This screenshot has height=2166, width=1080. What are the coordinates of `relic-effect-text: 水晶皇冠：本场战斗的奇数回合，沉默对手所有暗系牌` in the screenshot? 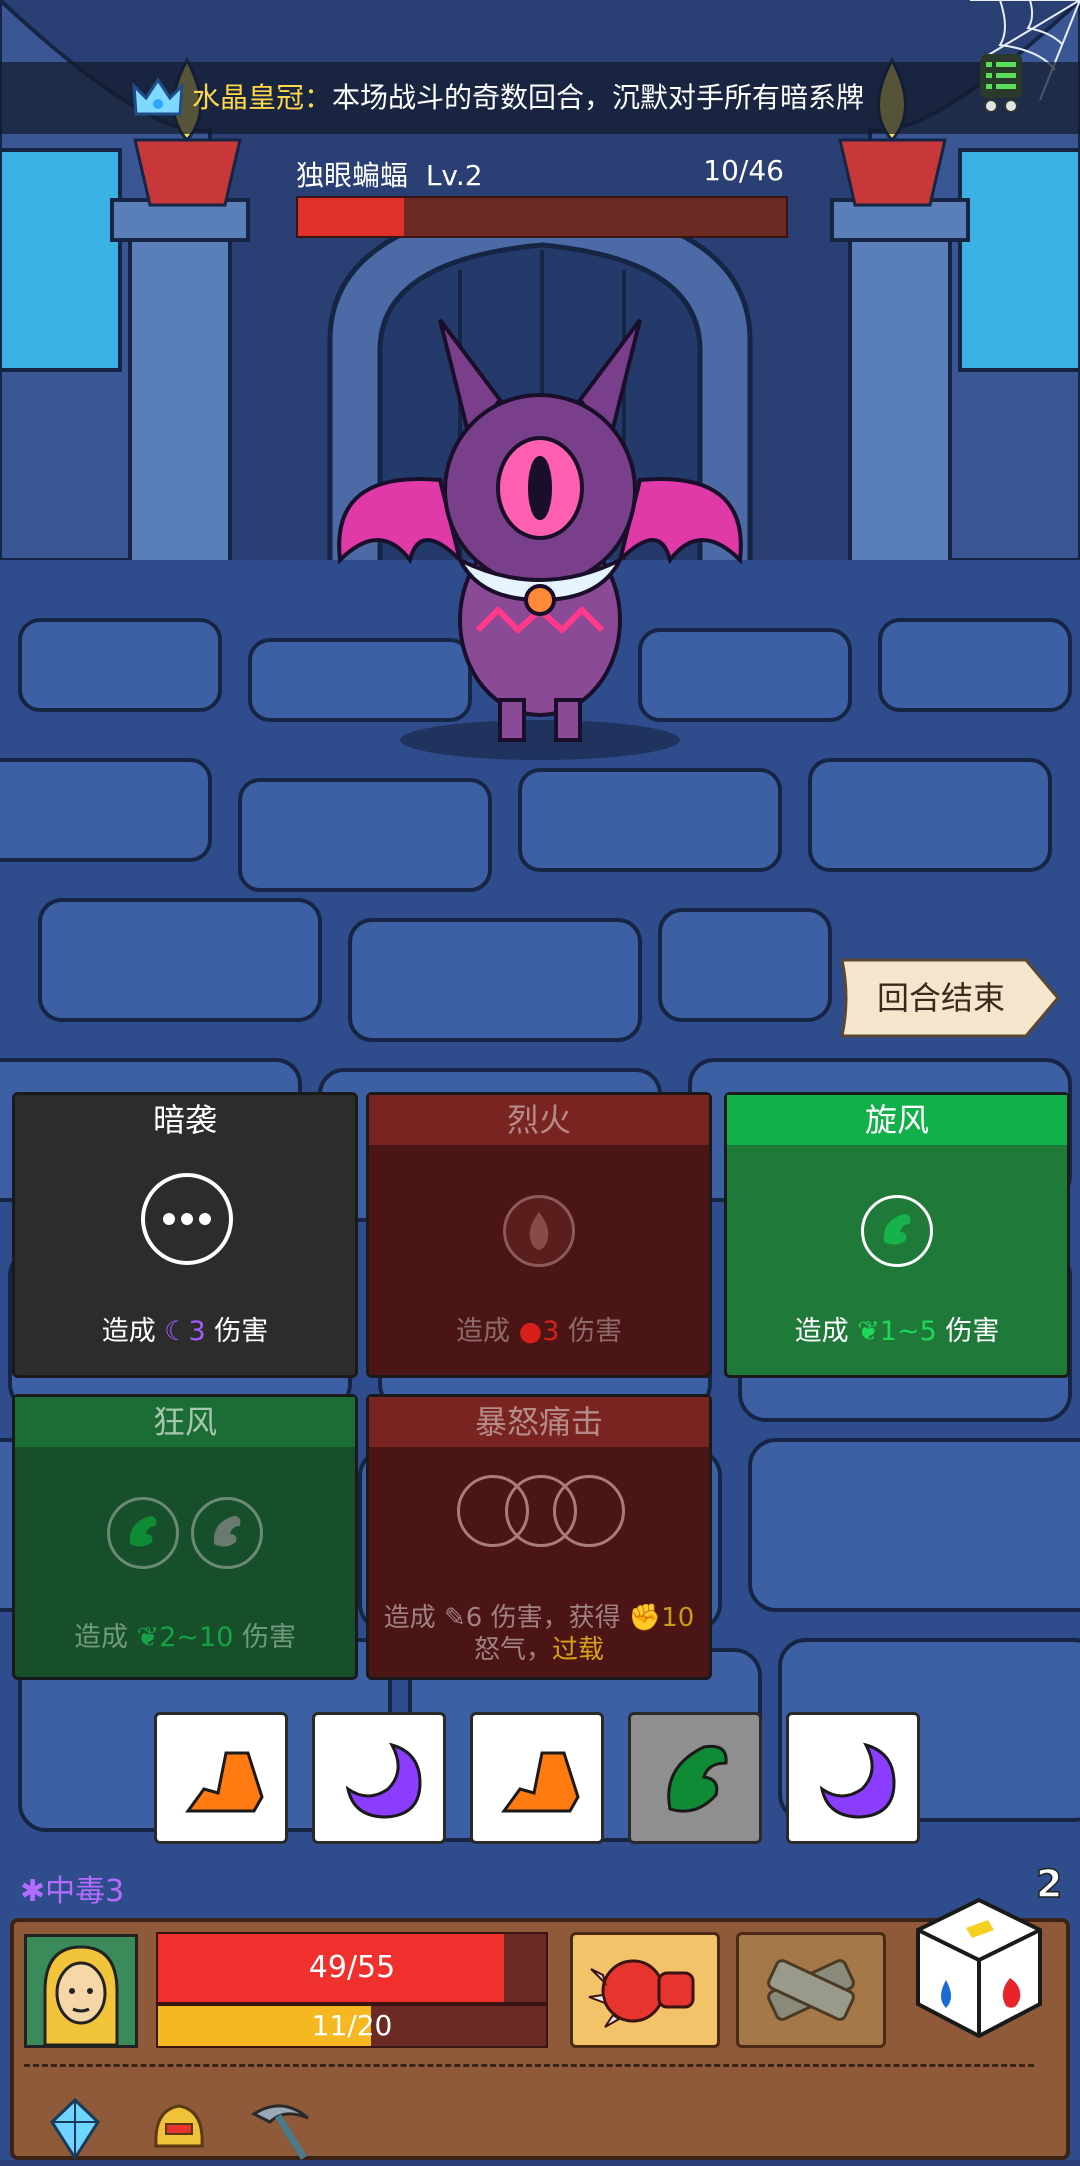 It's located at (528, 96).